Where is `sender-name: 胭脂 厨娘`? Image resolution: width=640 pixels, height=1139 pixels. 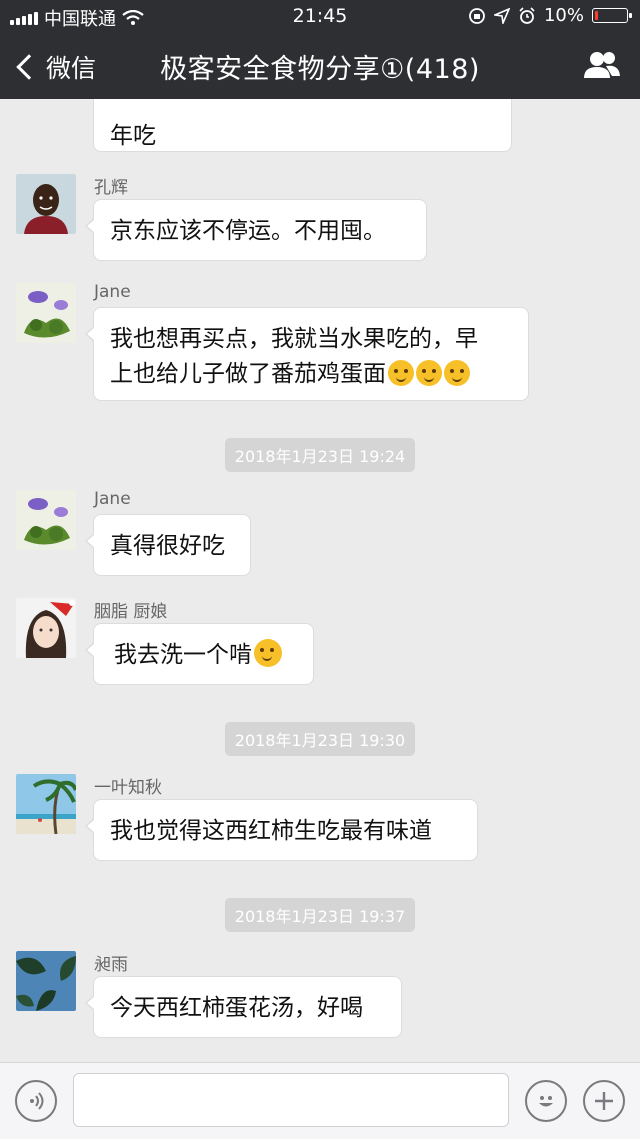
sender-name: 胭脂 厨娘 is located at coordinates (131, 612).